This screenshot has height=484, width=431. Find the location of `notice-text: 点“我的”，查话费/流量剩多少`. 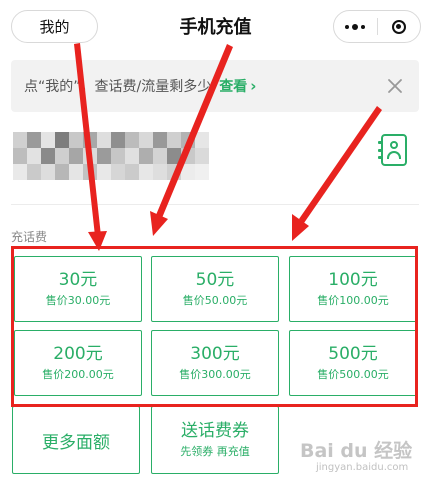

notice-text: 点“我的”，查话费/流量剩多少 is located at coordinates (118, 87).